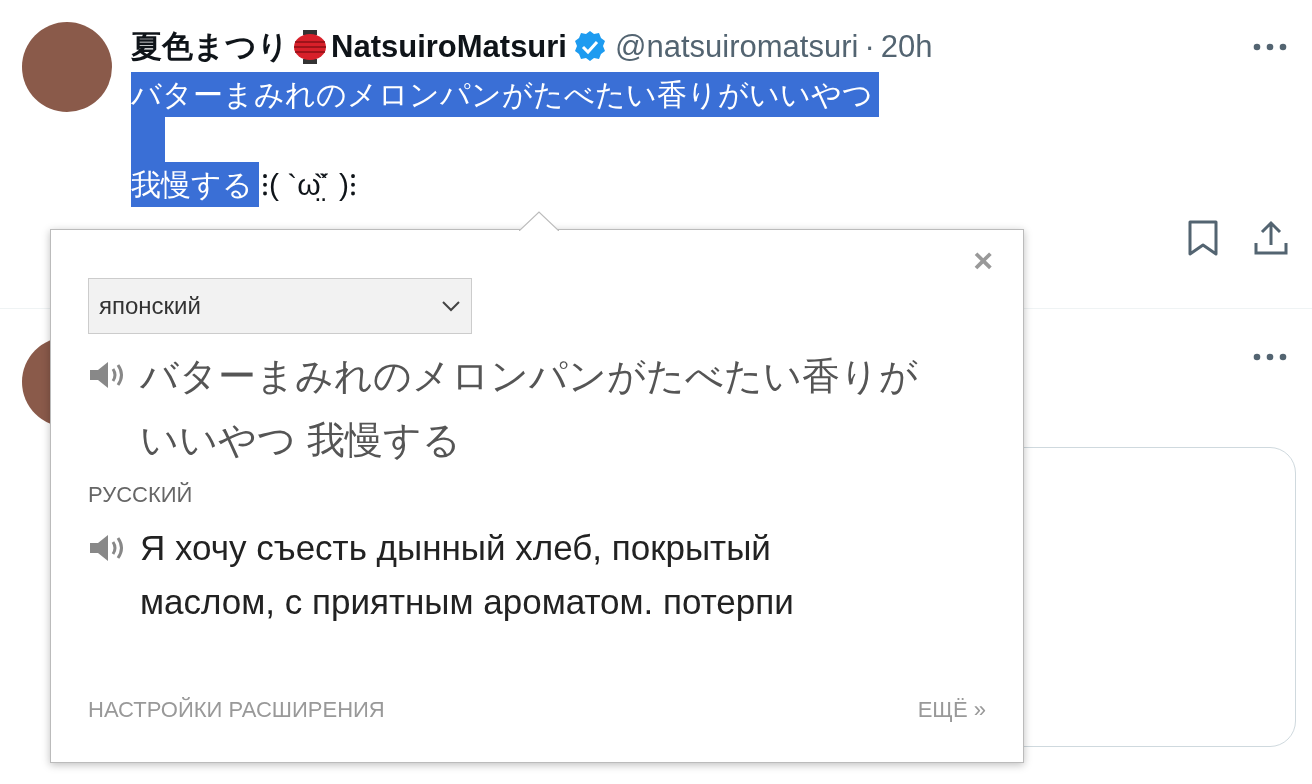 Image resolution: width=1312 pixels, height=784 pixels. What do you see at coordinates (280, 306) in the screenshot?
I see `language-dropdown: японский` at bounding box center [280, 306].